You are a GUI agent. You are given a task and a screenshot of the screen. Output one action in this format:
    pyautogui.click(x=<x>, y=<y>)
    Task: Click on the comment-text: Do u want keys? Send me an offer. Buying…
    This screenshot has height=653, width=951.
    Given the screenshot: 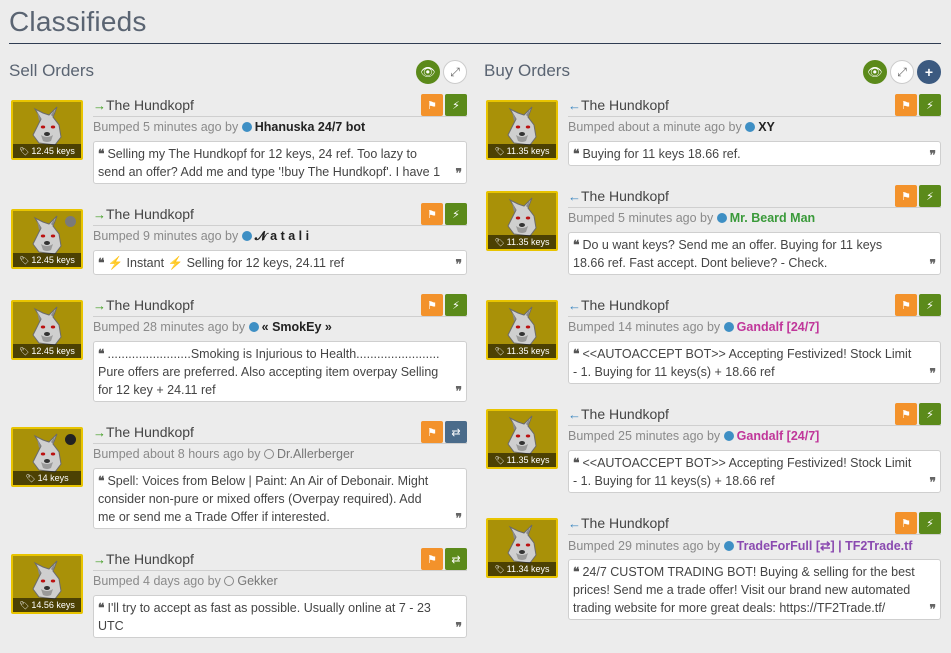 What is the action you would take?
    pyautogui.click(x=728, y=254)
    